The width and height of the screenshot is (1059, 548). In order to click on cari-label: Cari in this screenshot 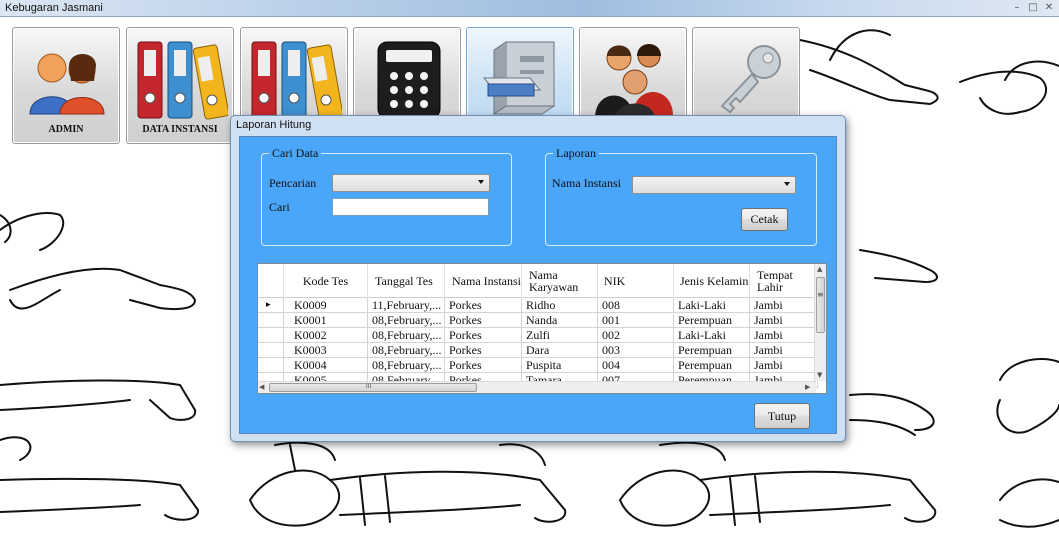, I will do `click(279, 207)`.